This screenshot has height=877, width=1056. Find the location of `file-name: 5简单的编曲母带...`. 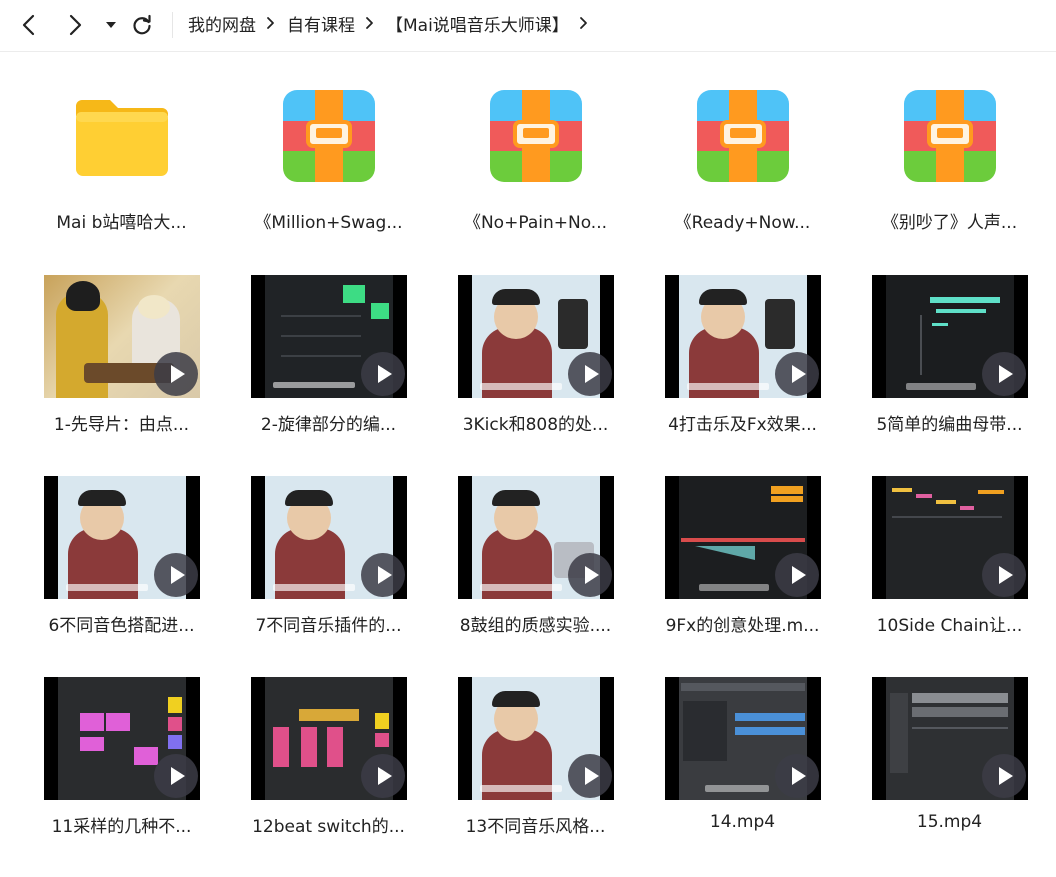

file-name: 5简单的编曲母带... is located at coordinates (949, 425).